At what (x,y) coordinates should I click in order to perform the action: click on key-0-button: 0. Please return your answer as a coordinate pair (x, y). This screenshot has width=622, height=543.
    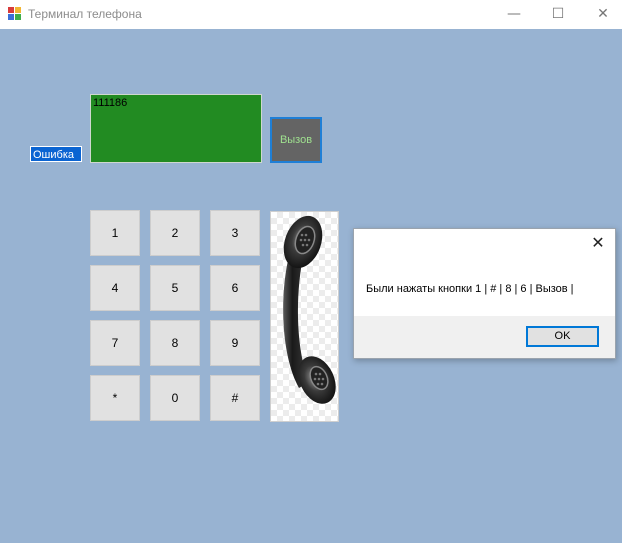
    Looking at the image, I should click on (175, 398).